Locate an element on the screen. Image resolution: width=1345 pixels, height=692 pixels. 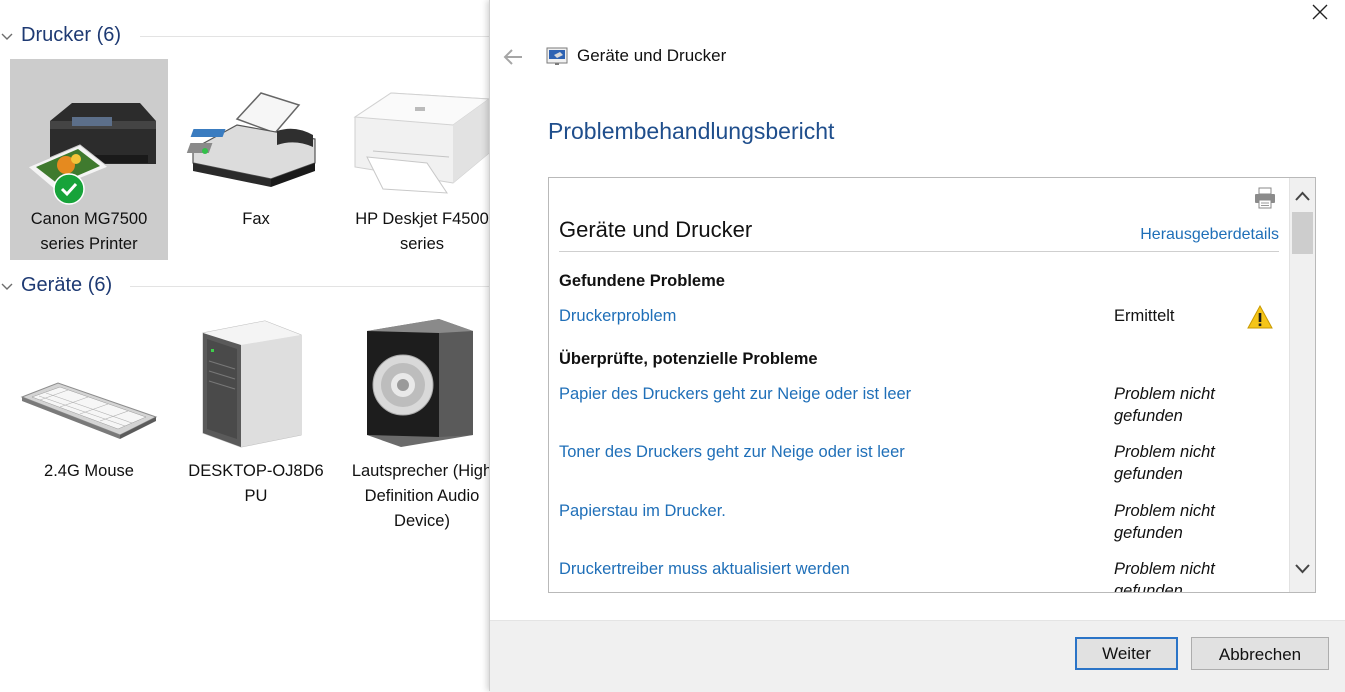
canon-printer-icon is located at coordinates (91, 146).